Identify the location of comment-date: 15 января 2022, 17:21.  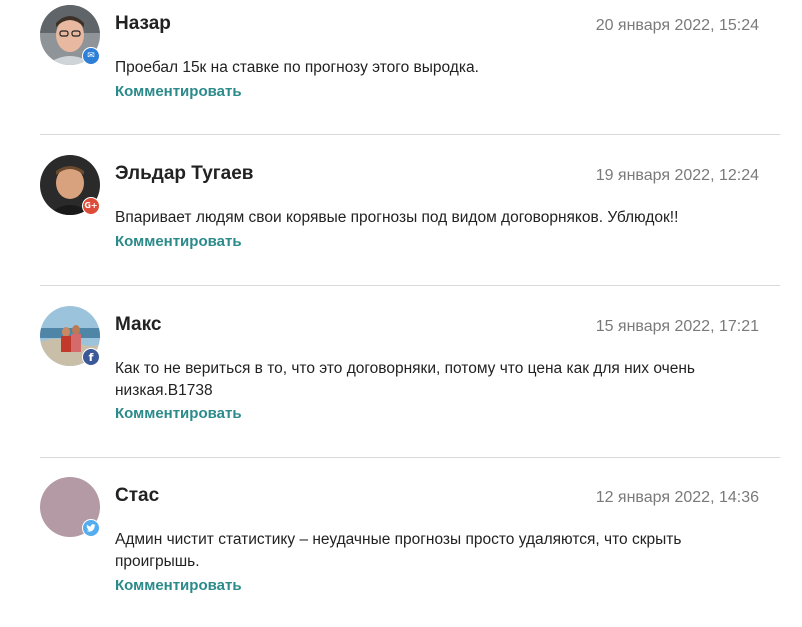
(677, 326).